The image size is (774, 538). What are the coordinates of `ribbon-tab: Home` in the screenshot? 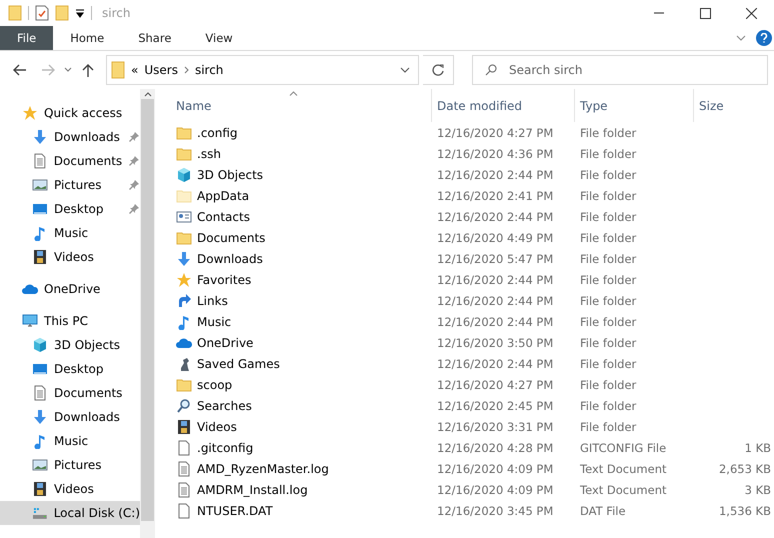 It's located at (87, 38).